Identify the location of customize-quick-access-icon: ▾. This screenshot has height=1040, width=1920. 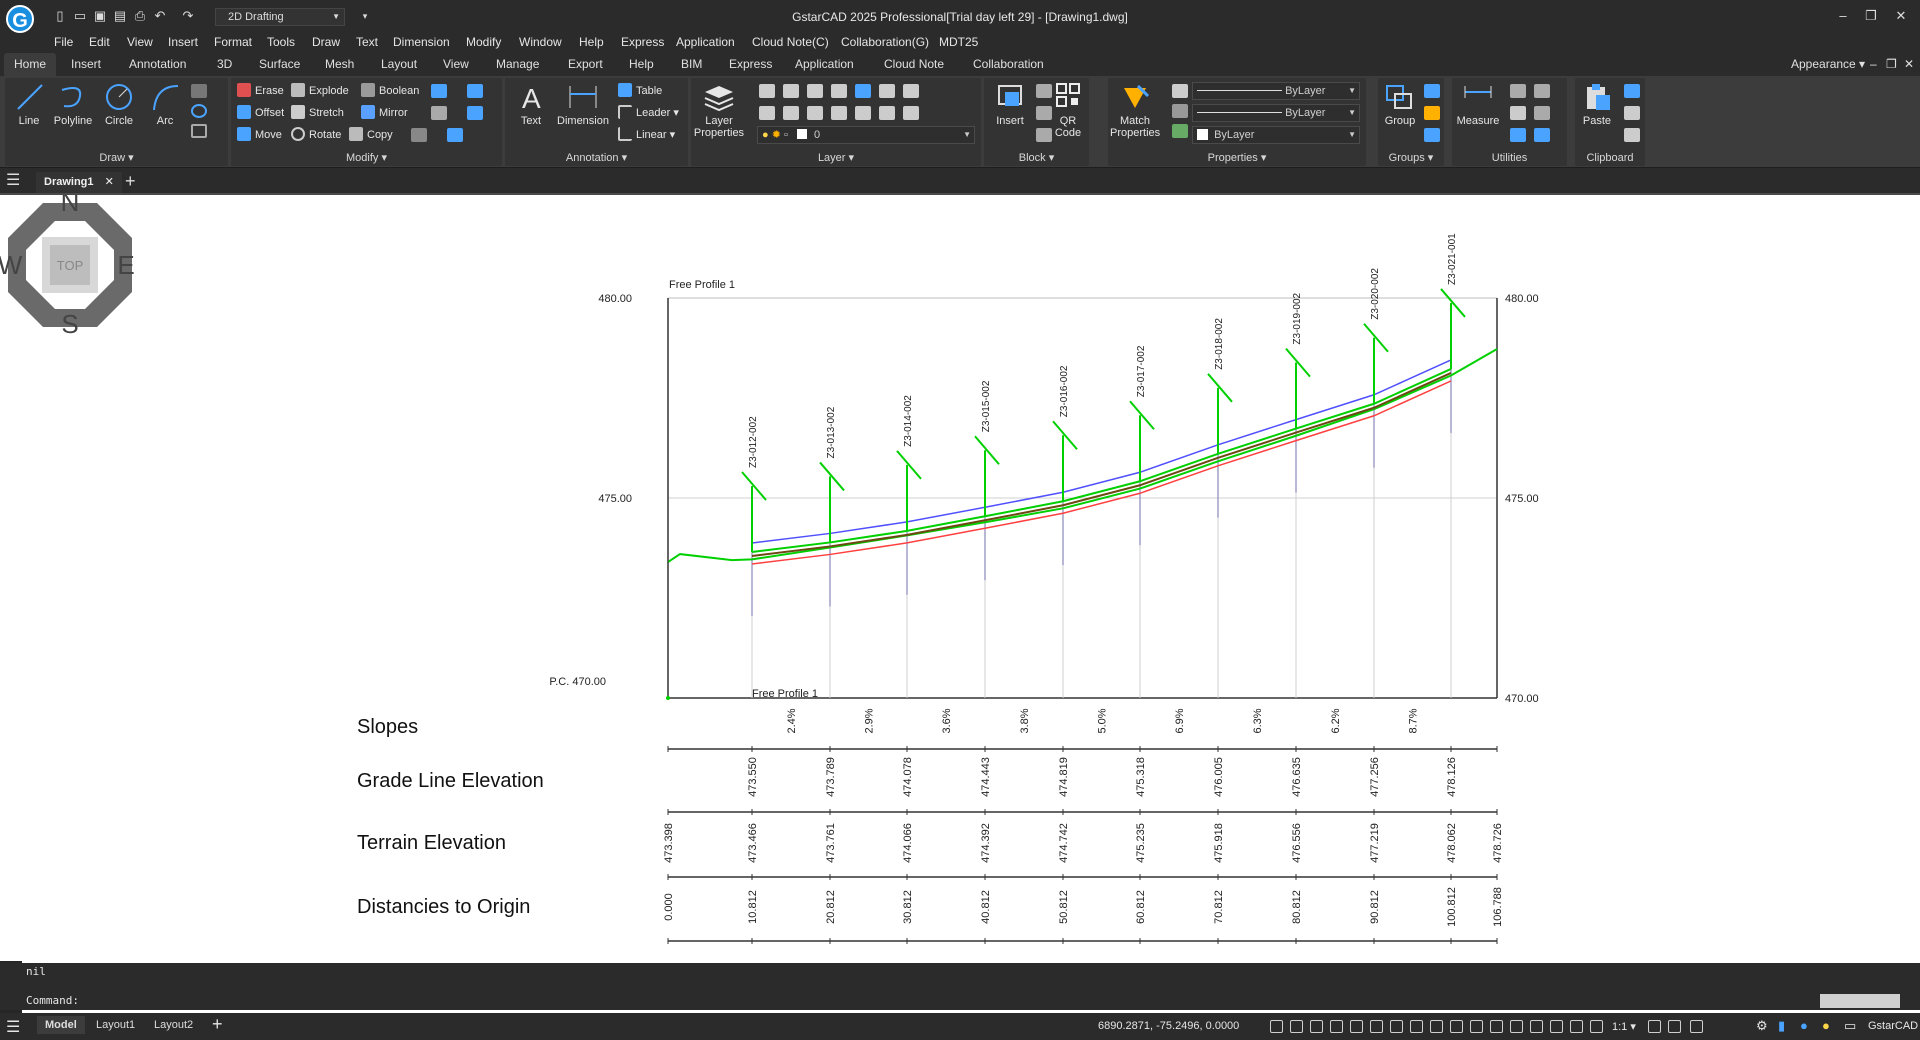
(365, 16).